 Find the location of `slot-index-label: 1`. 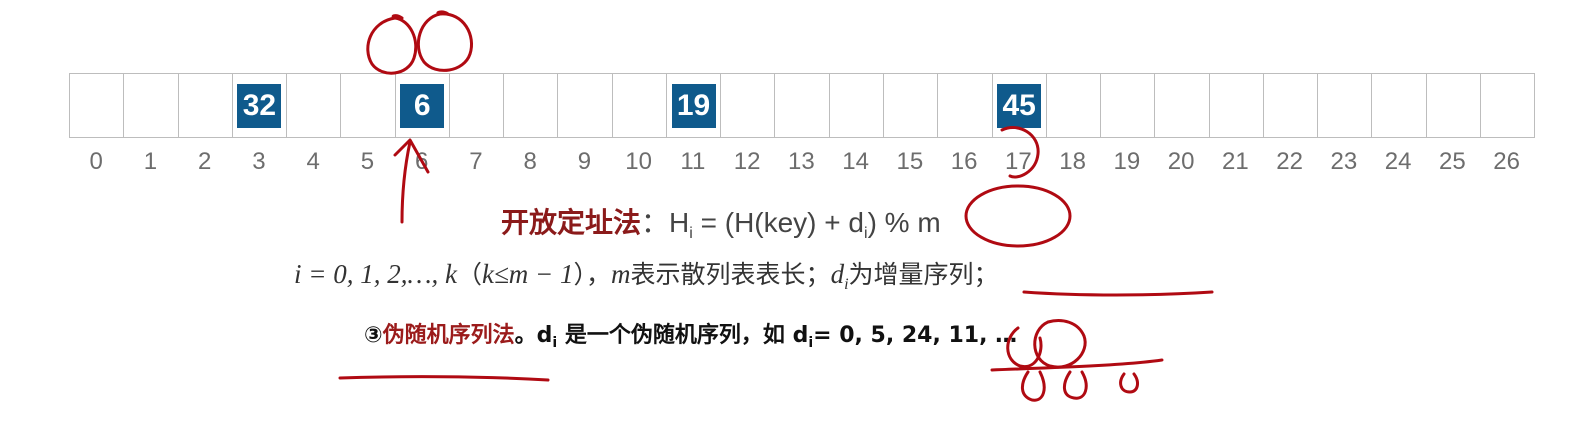

slot-index-label: 1 is located at coordinates (150, 161).